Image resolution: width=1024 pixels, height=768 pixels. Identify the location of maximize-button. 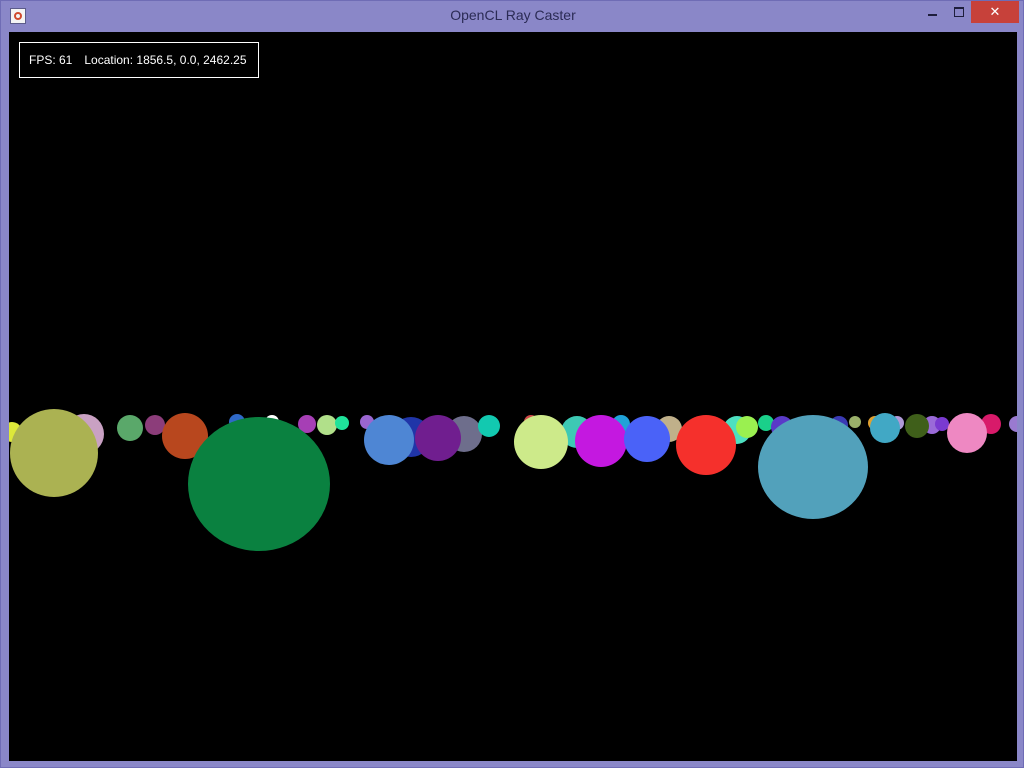
(959, 12).